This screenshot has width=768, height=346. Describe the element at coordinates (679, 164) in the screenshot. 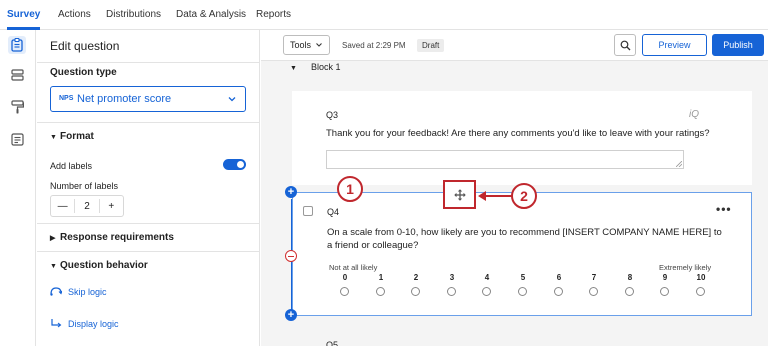

I see `resize-handle-icon` at that location.